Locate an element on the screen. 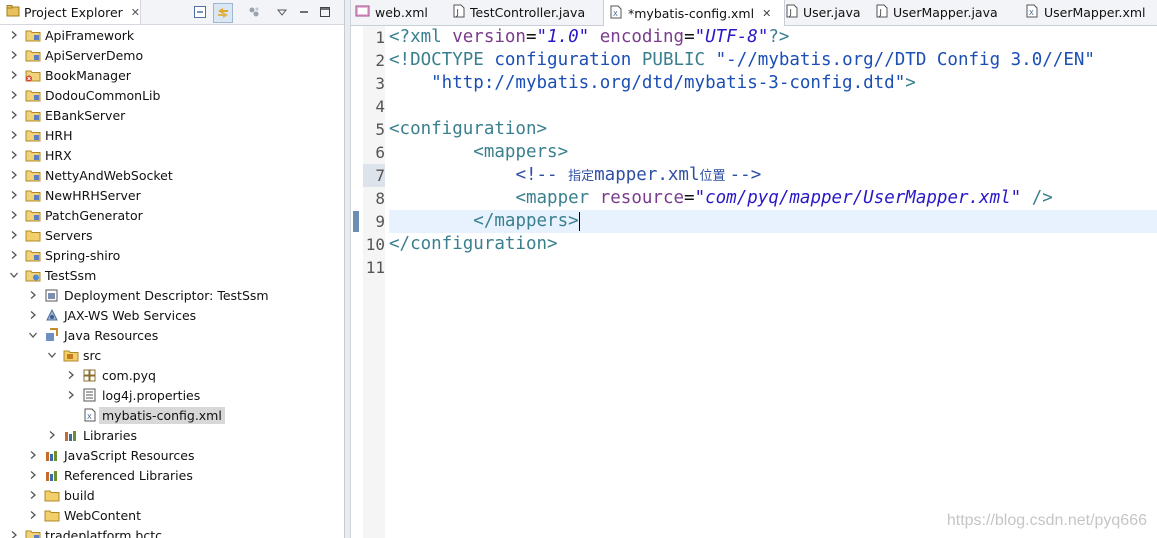 This screenshot has width=1157, height=538. tree-item-hrx: HRX is located at coordinates (172, 155).